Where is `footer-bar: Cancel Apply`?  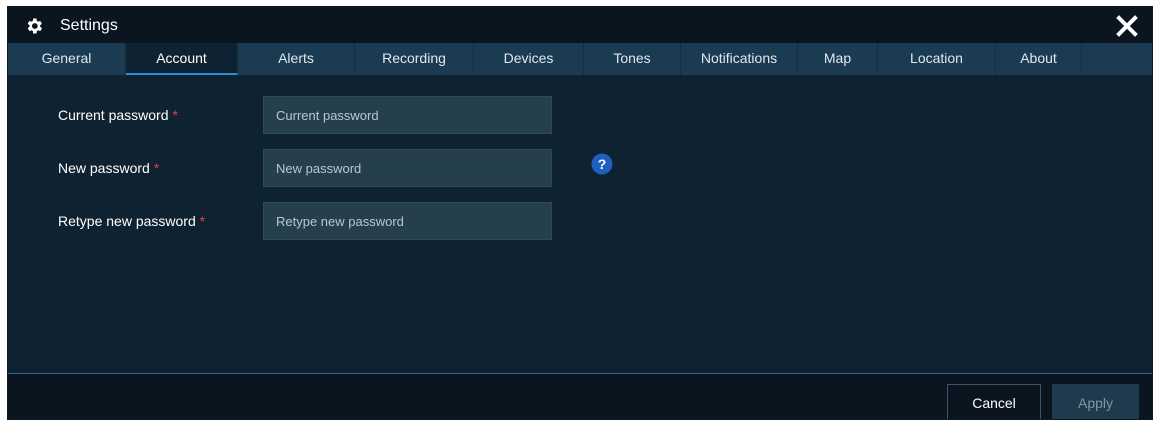
footer-bar: Cancel Apply is located at coordinates (580, 396).